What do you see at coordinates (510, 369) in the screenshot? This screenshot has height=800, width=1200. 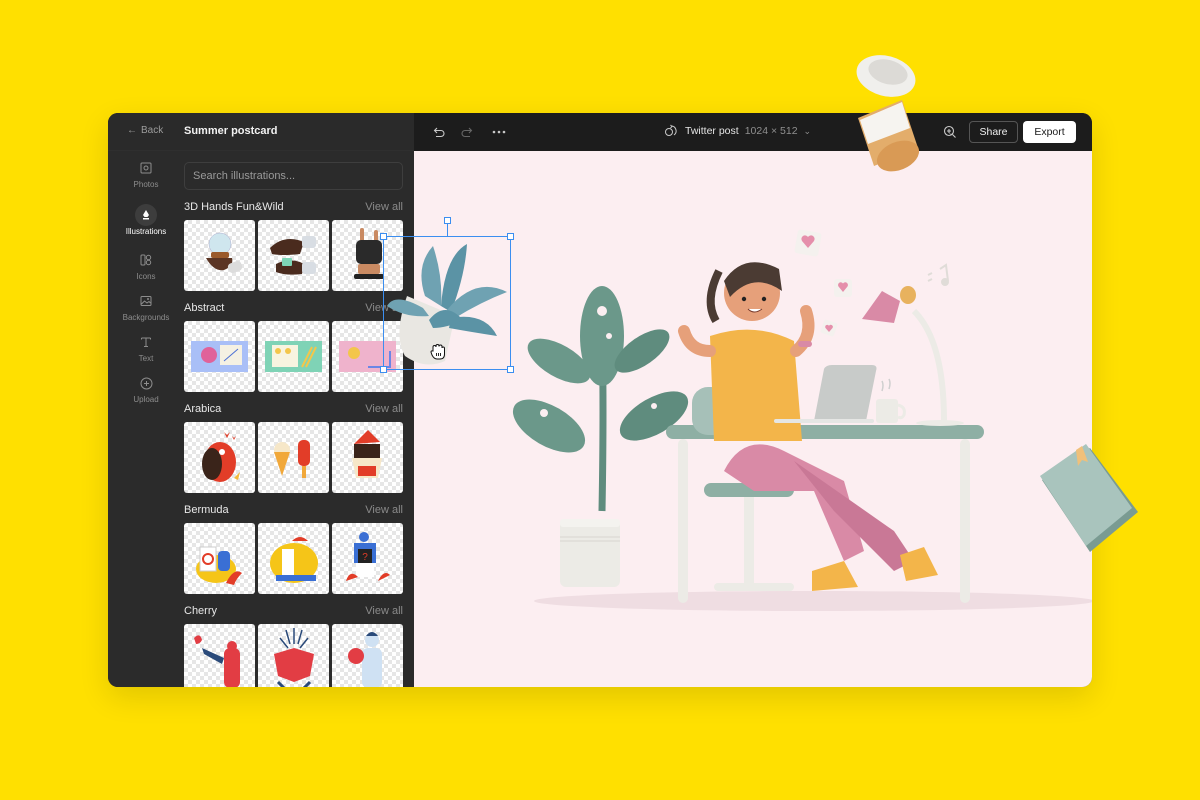 I see `resize-handle-bottom-right` at bounding box center [510, 369].